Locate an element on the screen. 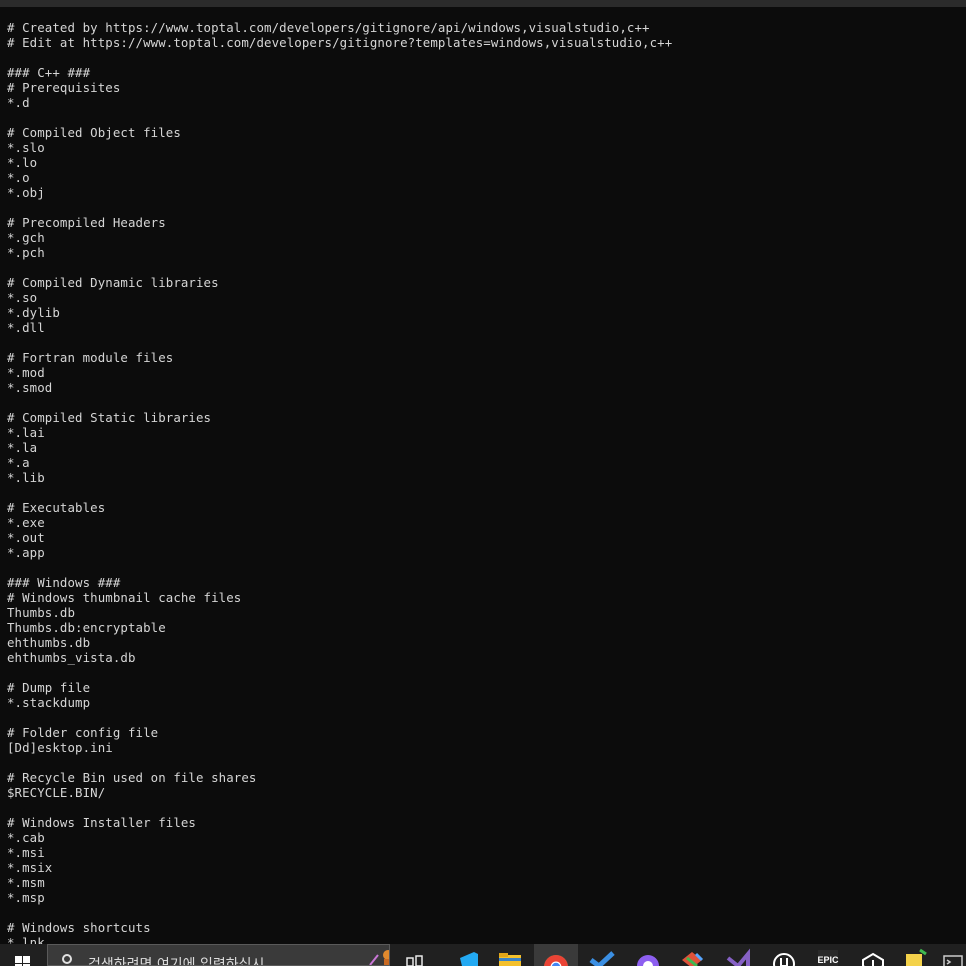 This screenshot has height=966, width=966. todo-check-taskbar-button is located at coordinates (602, 955).